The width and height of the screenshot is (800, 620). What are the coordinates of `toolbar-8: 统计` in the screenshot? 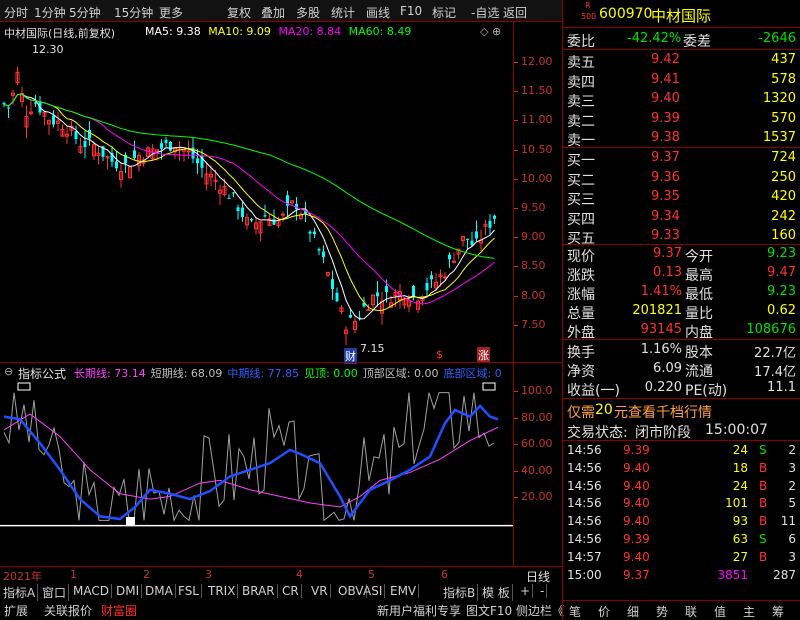 It's located at (343, 12).